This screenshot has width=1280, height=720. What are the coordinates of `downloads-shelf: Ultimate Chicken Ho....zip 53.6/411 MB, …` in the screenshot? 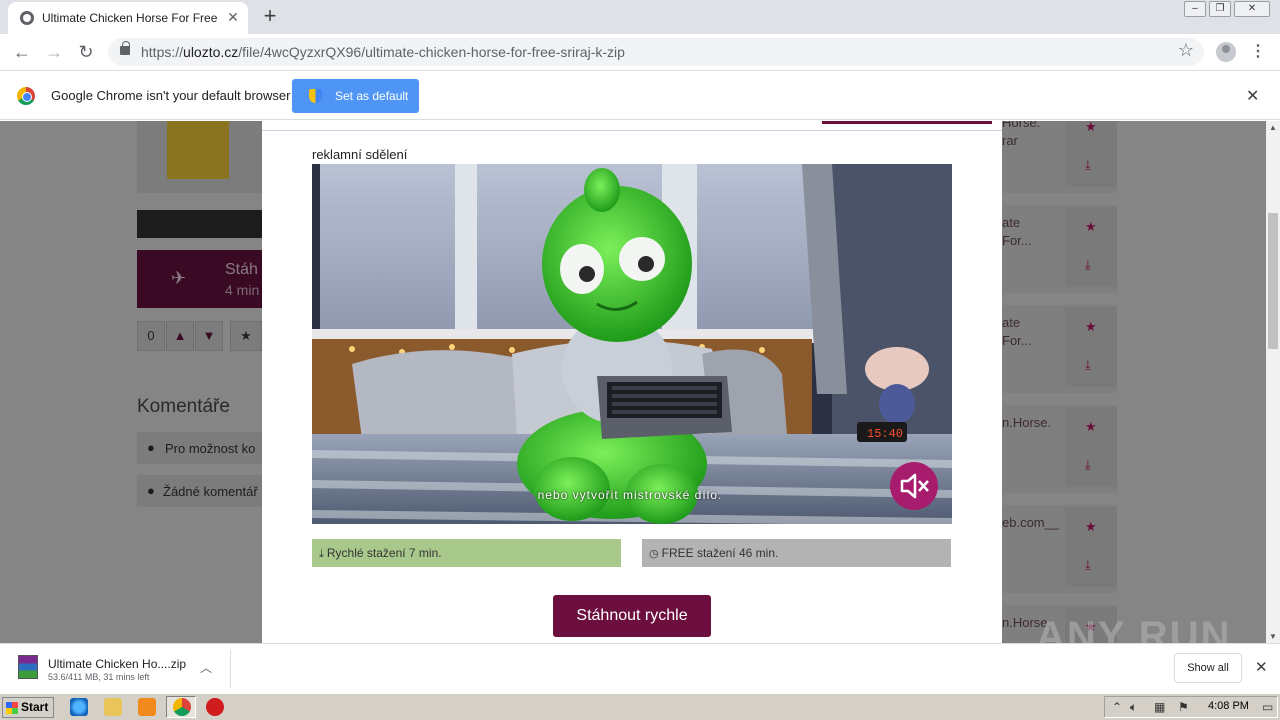 It's located at (640, 668).